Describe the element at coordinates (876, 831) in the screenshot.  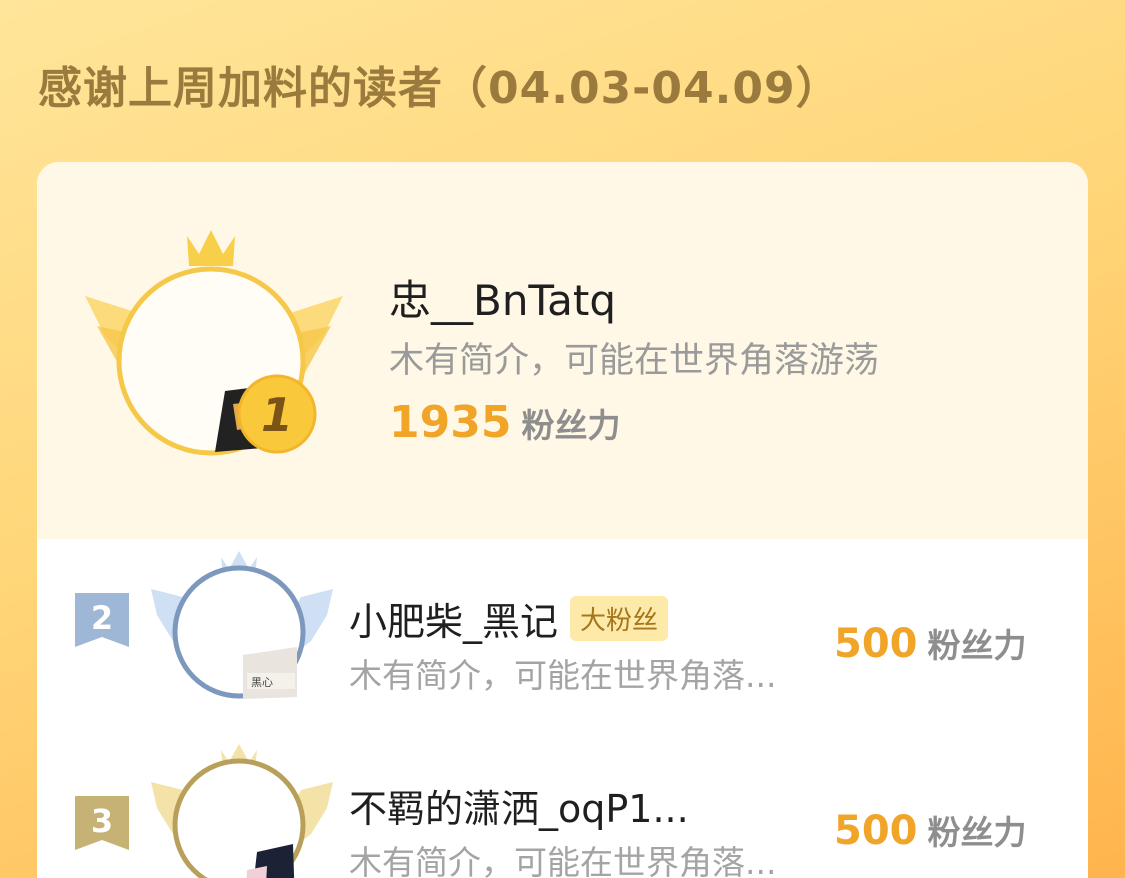
I see `rank-3-score-value: 500` at that location.